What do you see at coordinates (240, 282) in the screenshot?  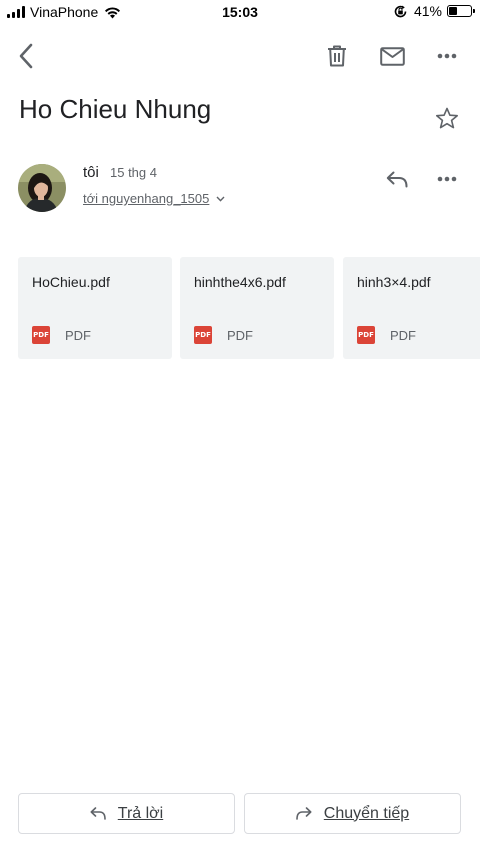 I see `attachment-name: hinhthe4x6.pdf` at bounding box center [240, 282].